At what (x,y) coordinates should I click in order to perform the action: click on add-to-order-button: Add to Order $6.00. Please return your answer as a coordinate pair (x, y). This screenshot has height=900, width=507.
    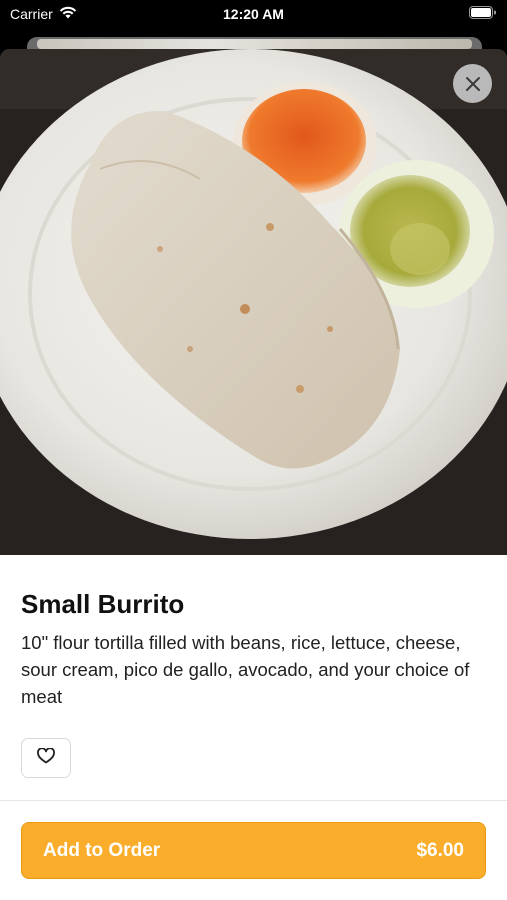
    Looking at the image, I should click on (253, 850).